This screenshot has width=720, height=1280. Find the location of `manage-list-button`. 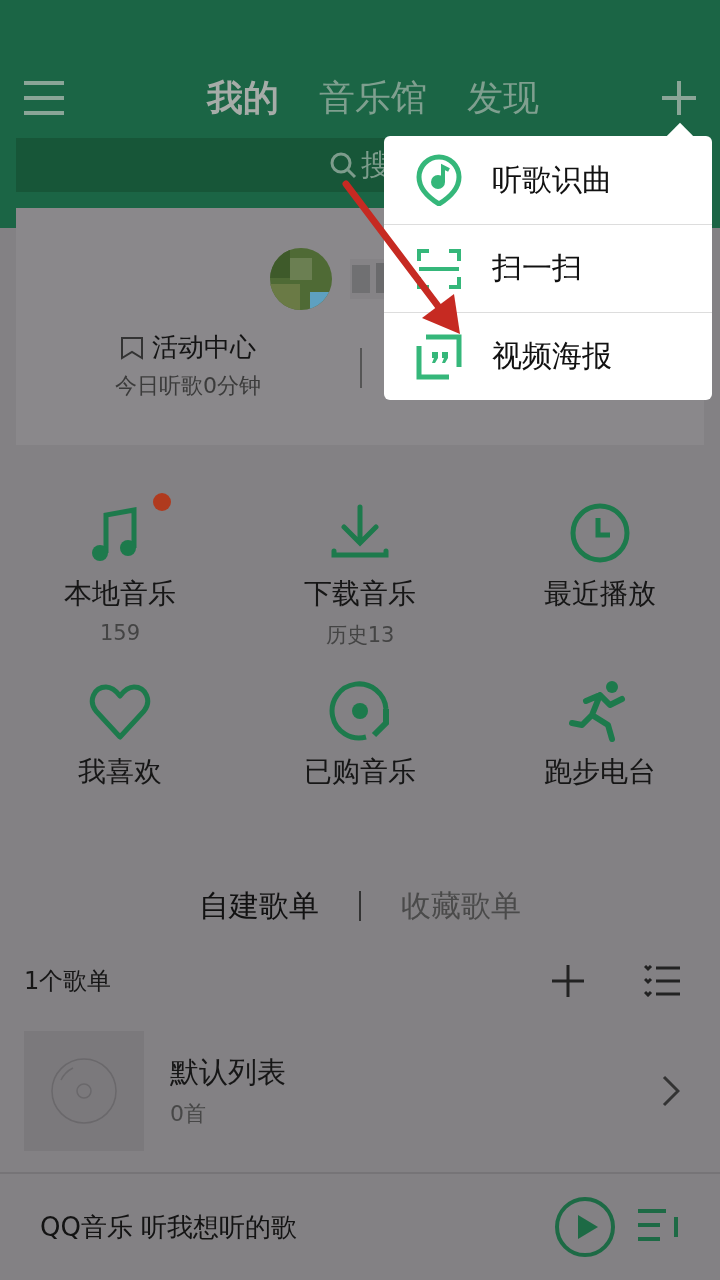

manage-list-button is located at coordinates (662, 981).